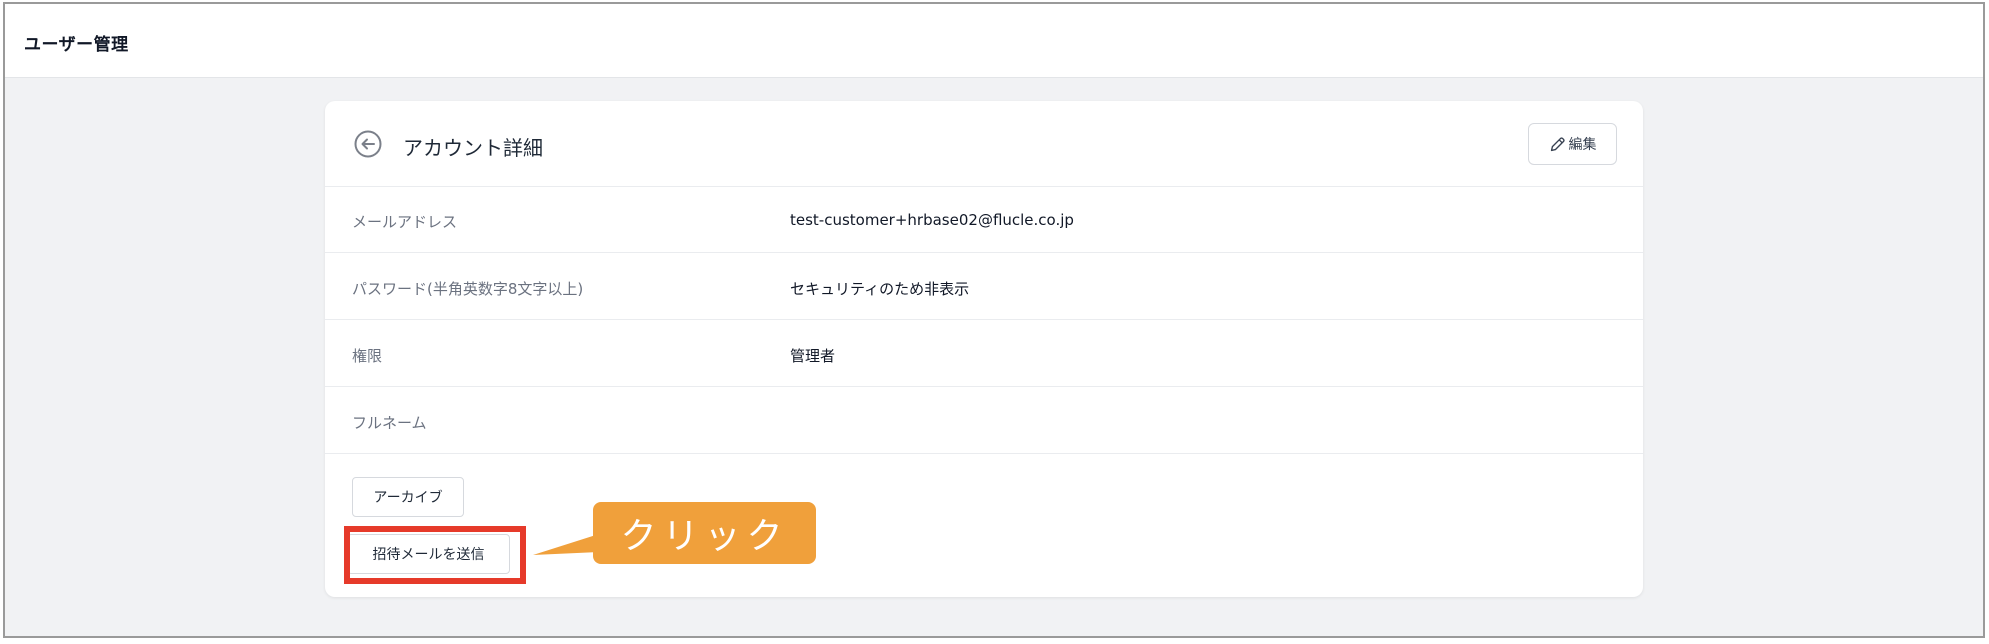 The image size is (1989, 644). I want to click on edit-button: 編集, so click(1572, 144).